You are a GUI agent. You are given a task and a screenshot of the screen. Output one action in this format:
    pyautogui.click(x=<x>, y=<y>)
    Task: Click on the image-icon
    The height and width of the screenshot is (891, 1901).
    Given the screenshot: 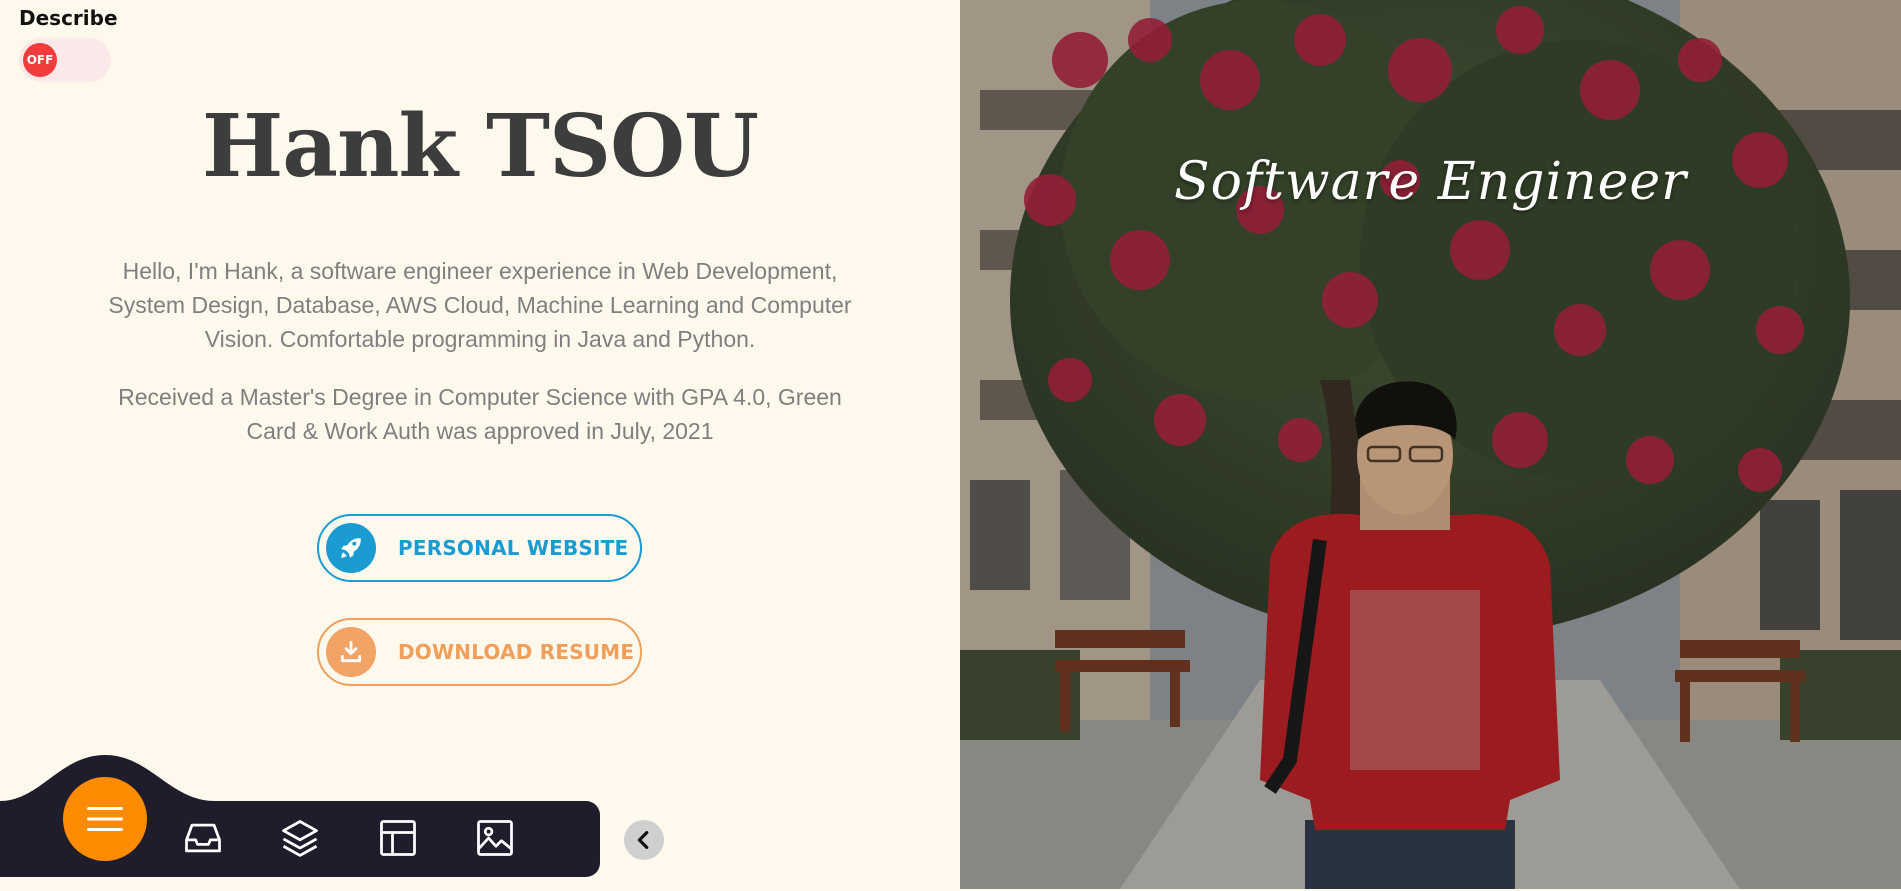 What is the action you would take?
    pyautogui.click(x=495, y=838)
    